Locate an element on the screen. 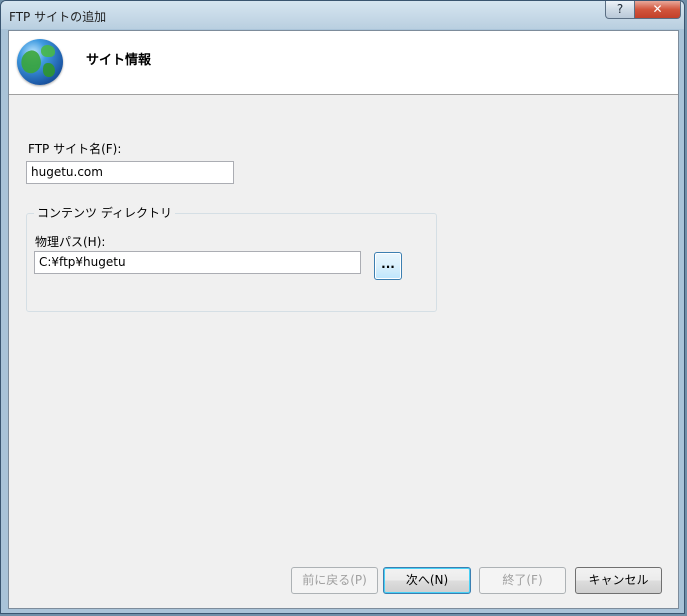 The width and height of the screenshot is (687, 616). wizard-header: サイト情報 is located at coordinates (343, 63).